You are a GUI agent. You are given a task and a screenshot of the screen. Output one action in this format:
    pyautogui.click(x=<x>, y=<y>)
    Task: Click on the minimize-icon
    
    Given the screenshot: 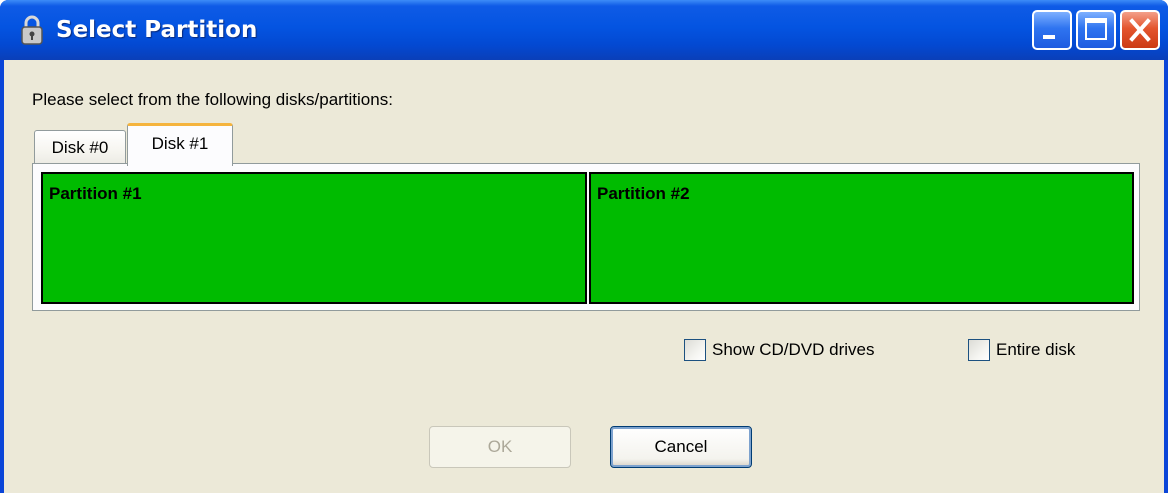 What is the action you would take?
    pyautogui.click(x=1049, y=37)
    